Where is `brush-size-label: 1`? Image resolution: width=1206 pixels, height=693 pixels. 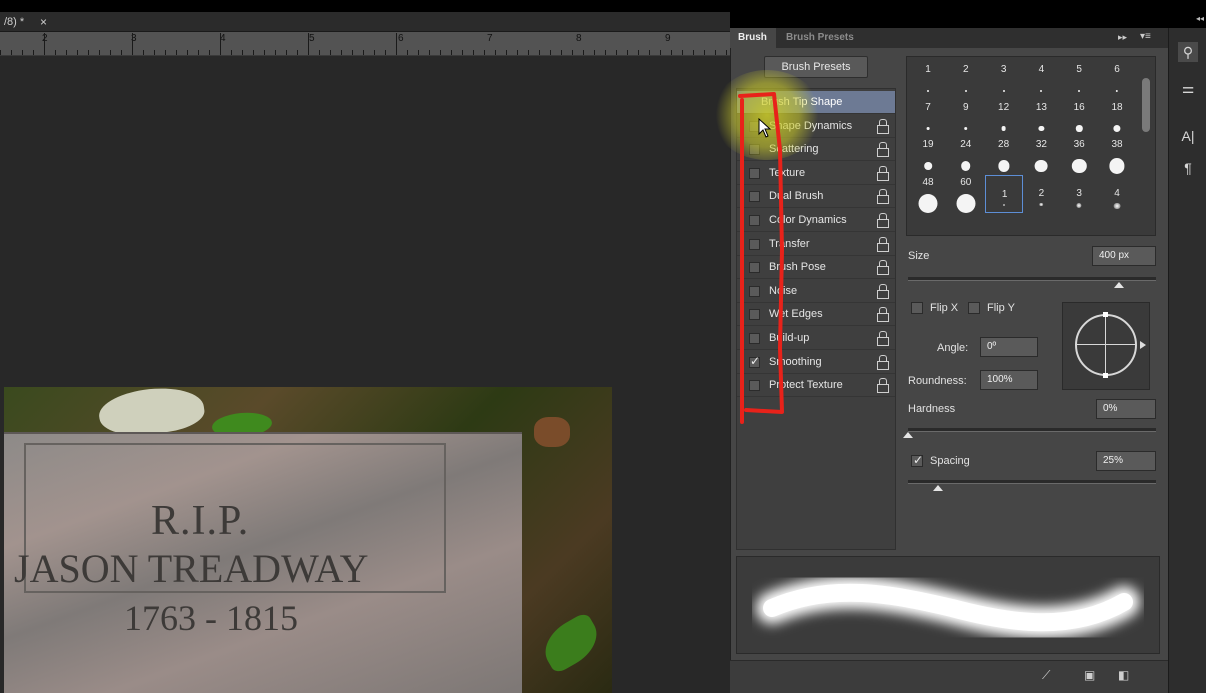
brush-size-label: 1 is located at coordinates (1004, 194).